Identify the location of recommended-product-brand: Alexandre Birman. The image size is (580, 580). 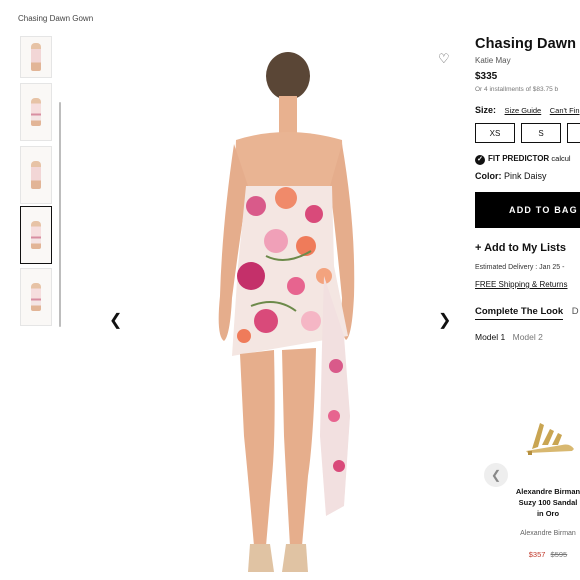
(548, 533).